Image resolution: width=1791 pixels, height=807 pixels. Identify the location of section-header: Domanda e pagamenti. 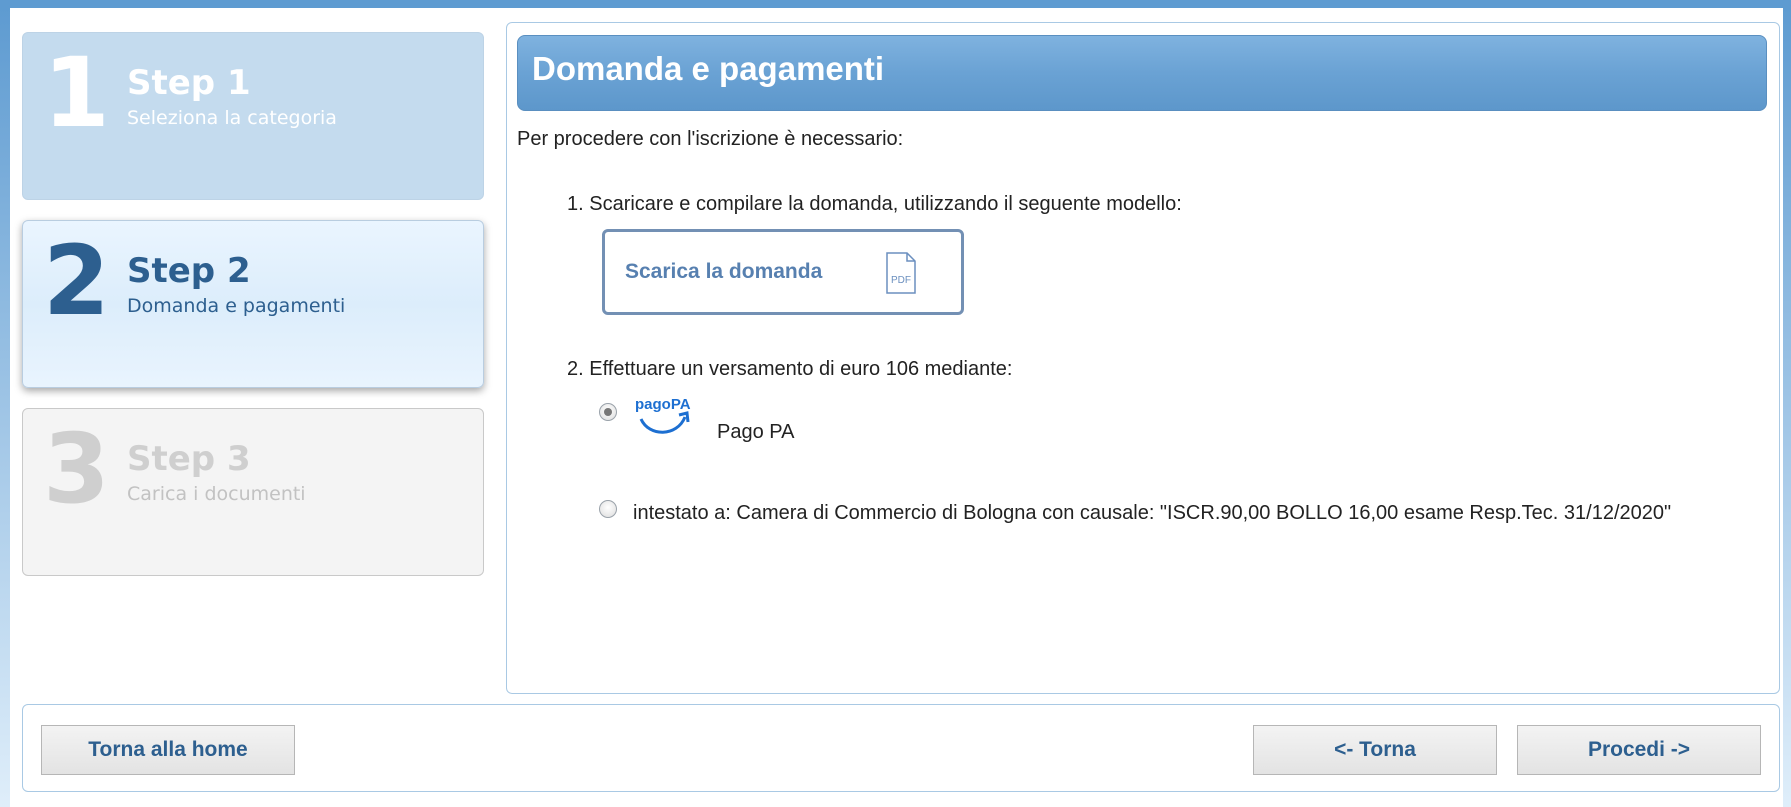
(1142, 73).